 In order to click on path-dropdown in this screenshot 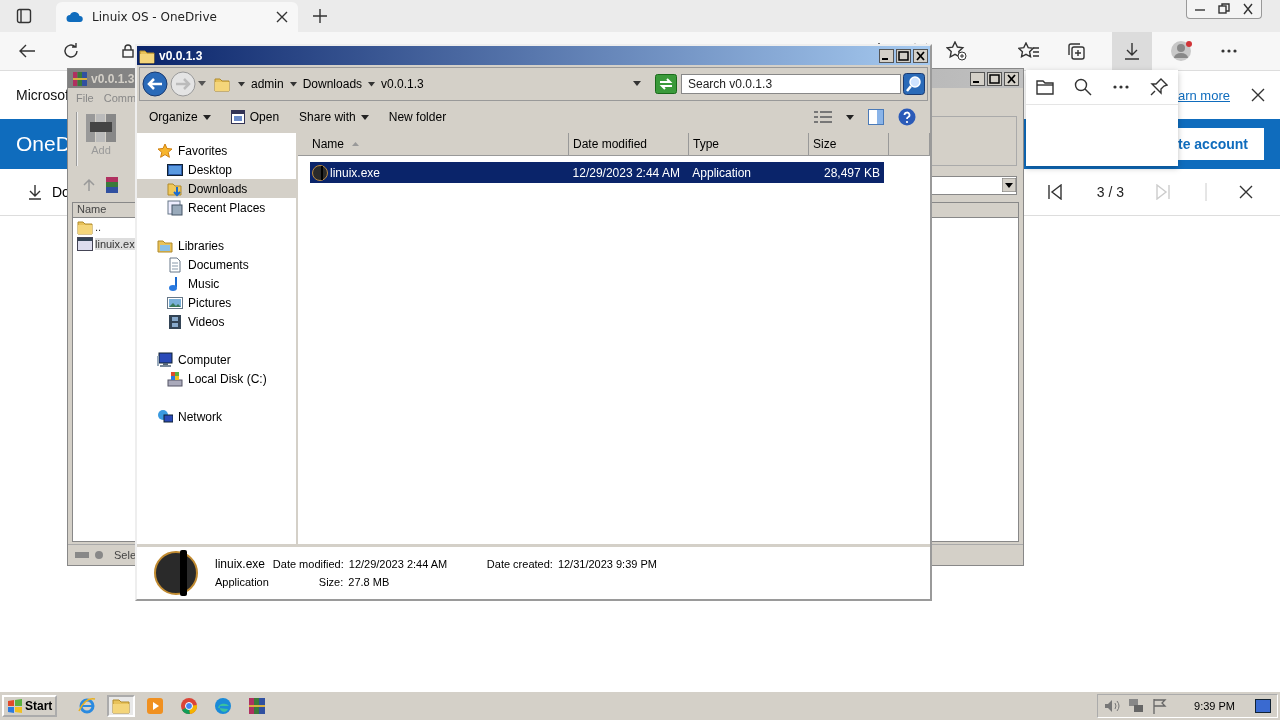, I will do `click(973, 185)`.